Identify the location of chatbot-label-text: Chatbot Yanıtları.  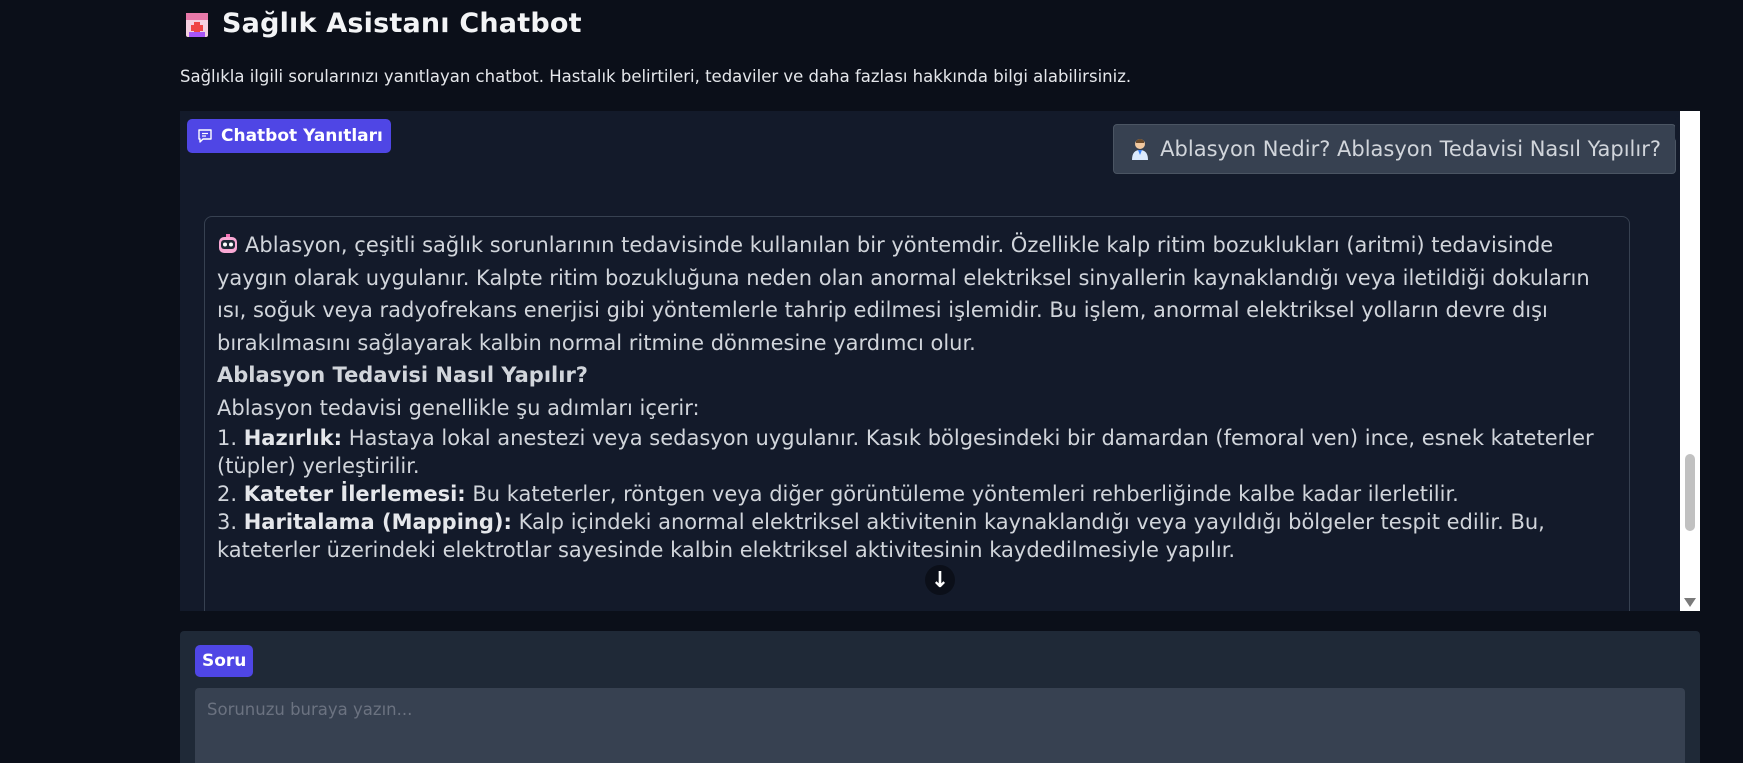
(302, 136).